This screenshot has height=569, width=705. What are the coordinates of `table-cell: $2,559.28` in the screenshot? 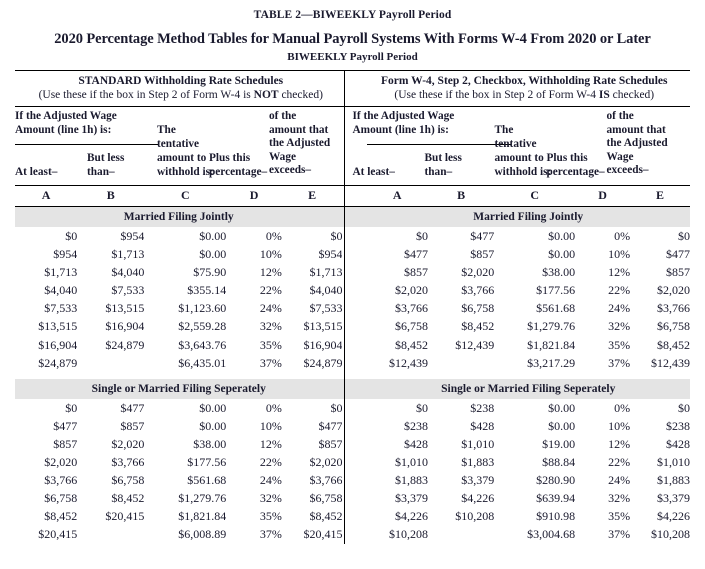 It's located at (202, 326).